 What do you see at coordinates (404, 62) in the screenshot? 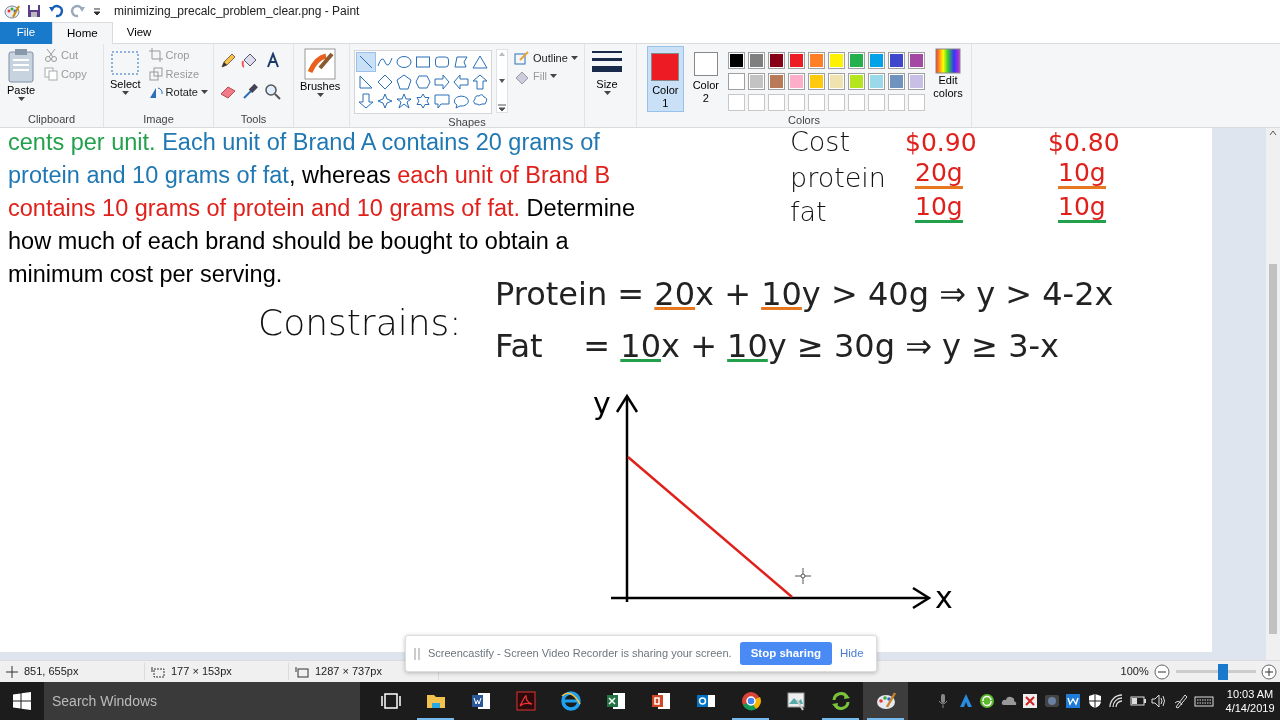
I see `oval-shape-button` at bounding box center [404, 62].